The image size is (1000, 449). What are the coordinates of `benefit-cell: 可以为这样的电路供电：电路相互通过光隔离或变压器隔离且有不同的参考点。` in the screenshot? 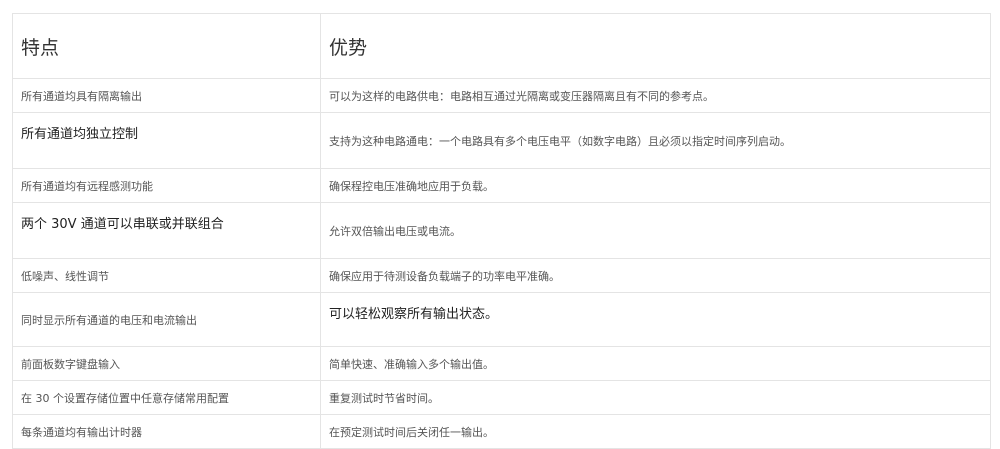 It's located at (655, 95).